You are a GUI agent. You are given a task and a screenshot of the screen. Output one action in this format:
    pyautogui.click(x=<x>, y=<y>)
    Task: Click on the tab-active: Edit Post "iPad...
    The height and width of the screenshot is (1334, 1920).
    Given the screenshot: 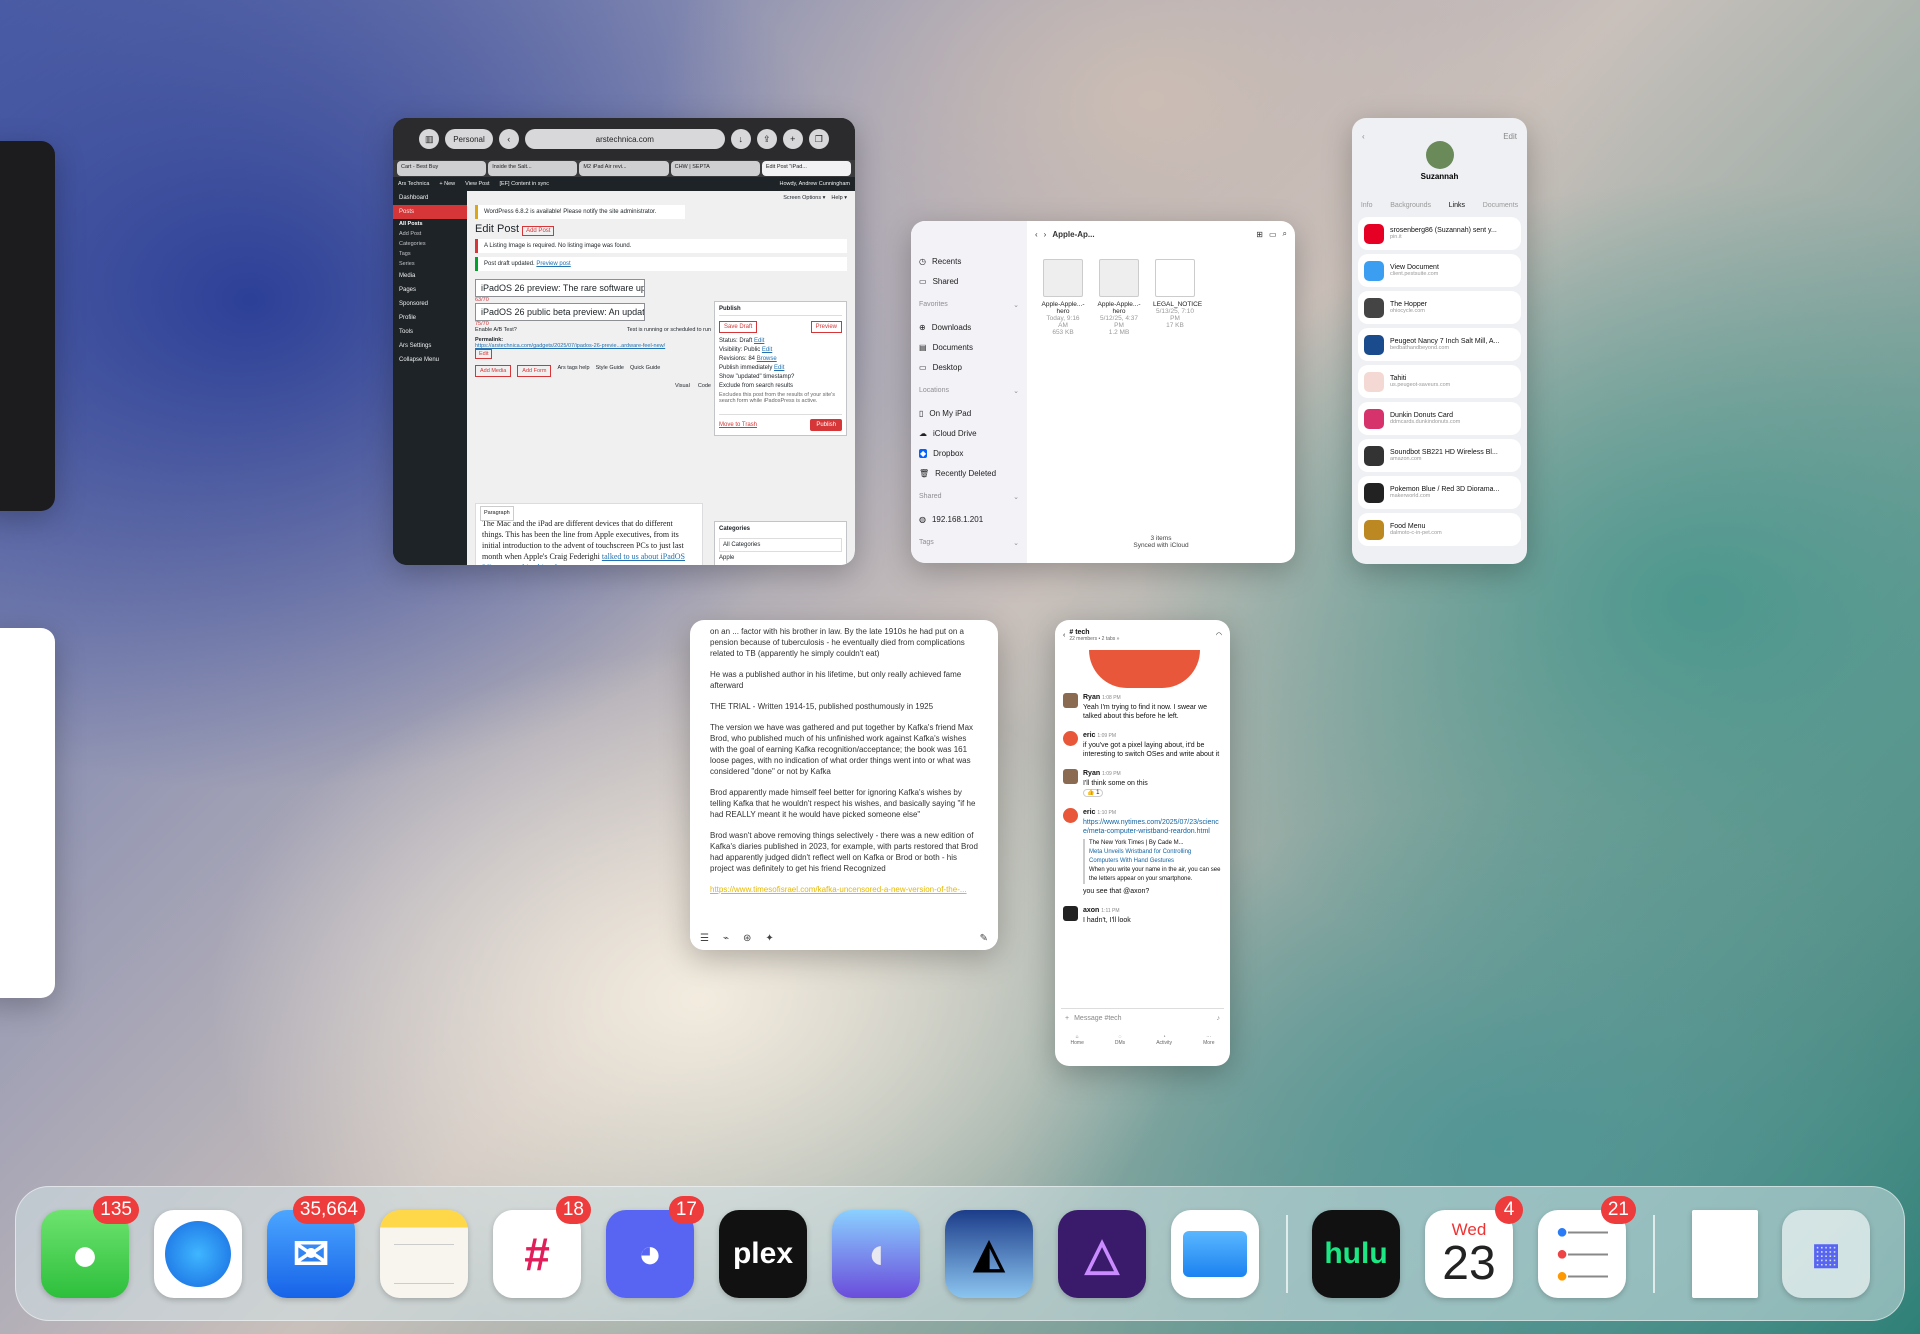 What is the action you would take?
    pyautogui.click(x=806, y=168)
    